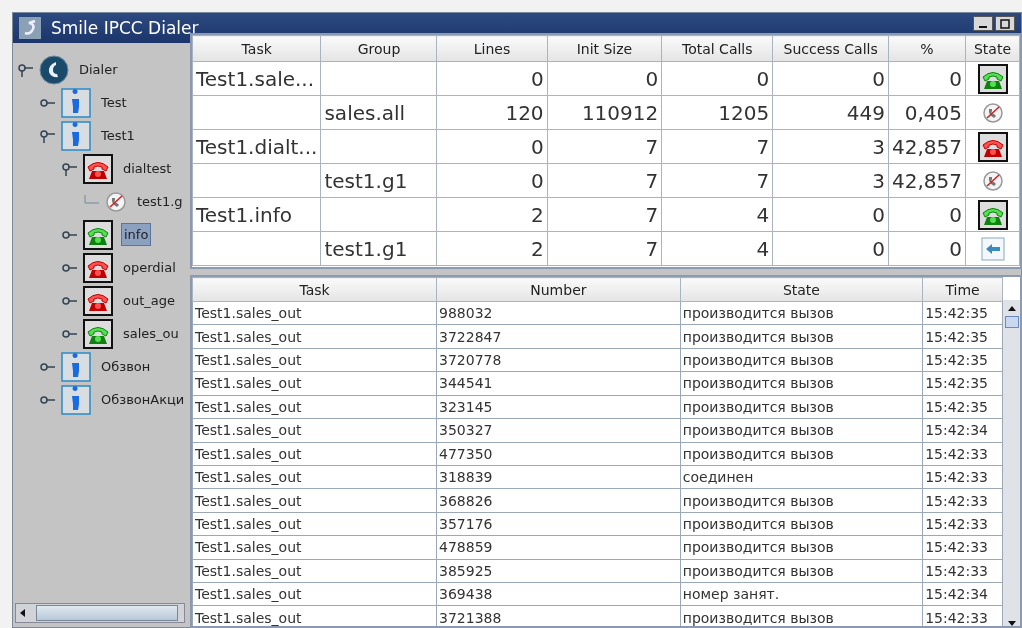 The image size is (1022, 628). Describe the element at coordinates (992, 112) in the screenshot. I see `crossed-phone-icon` at that location.